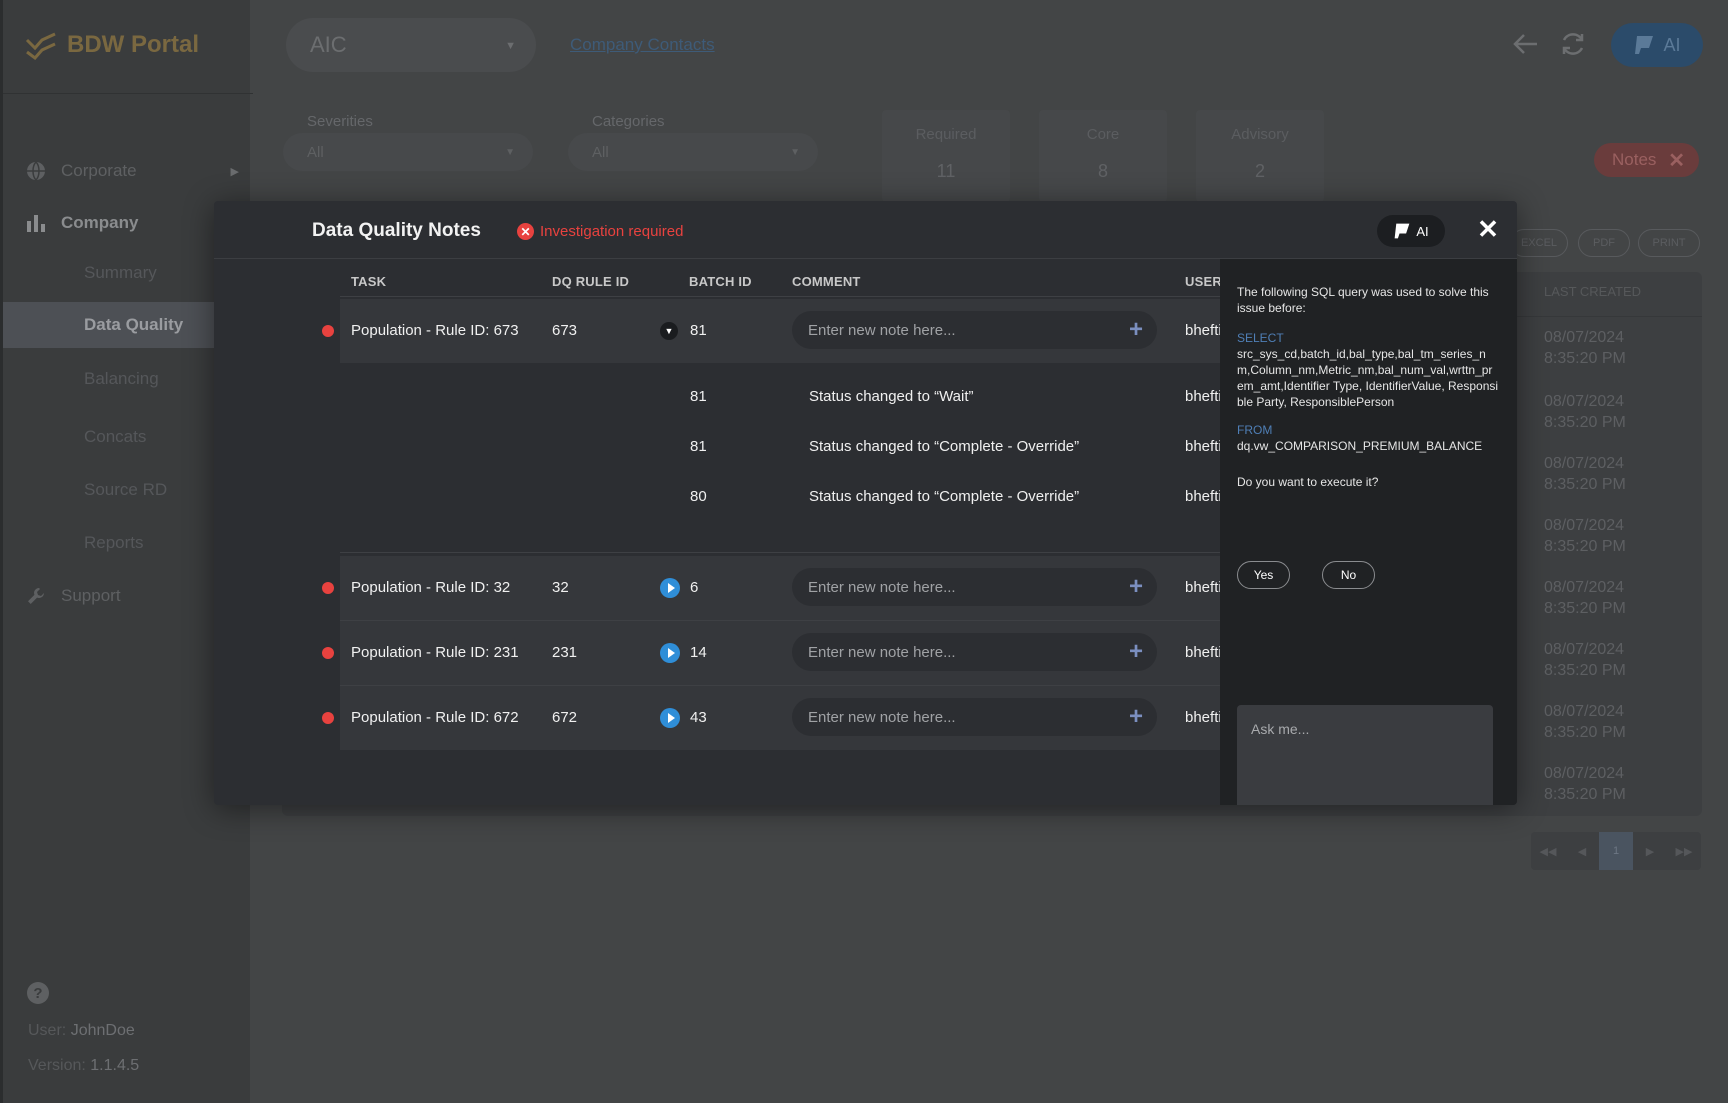  I want to click on stat-value: 2, so click(1259, 171).